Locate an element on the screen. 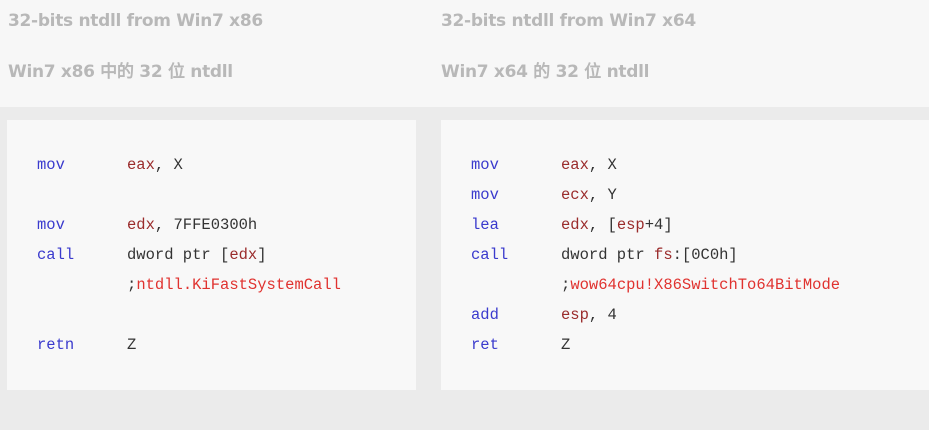 Image resolution: width=929 pixels, height=430 pixels. code-line: ;wow64cpu!X86SwitchTo64BitMode is located at coordinates (700, 285).